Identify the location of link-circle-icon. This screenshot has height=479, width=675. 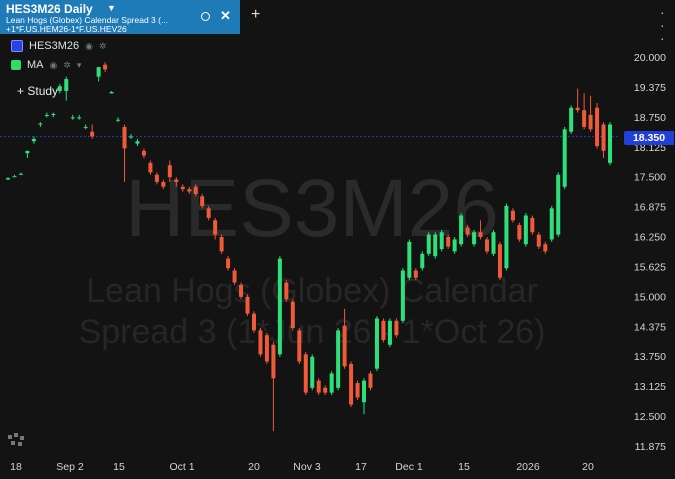
(205, 16).